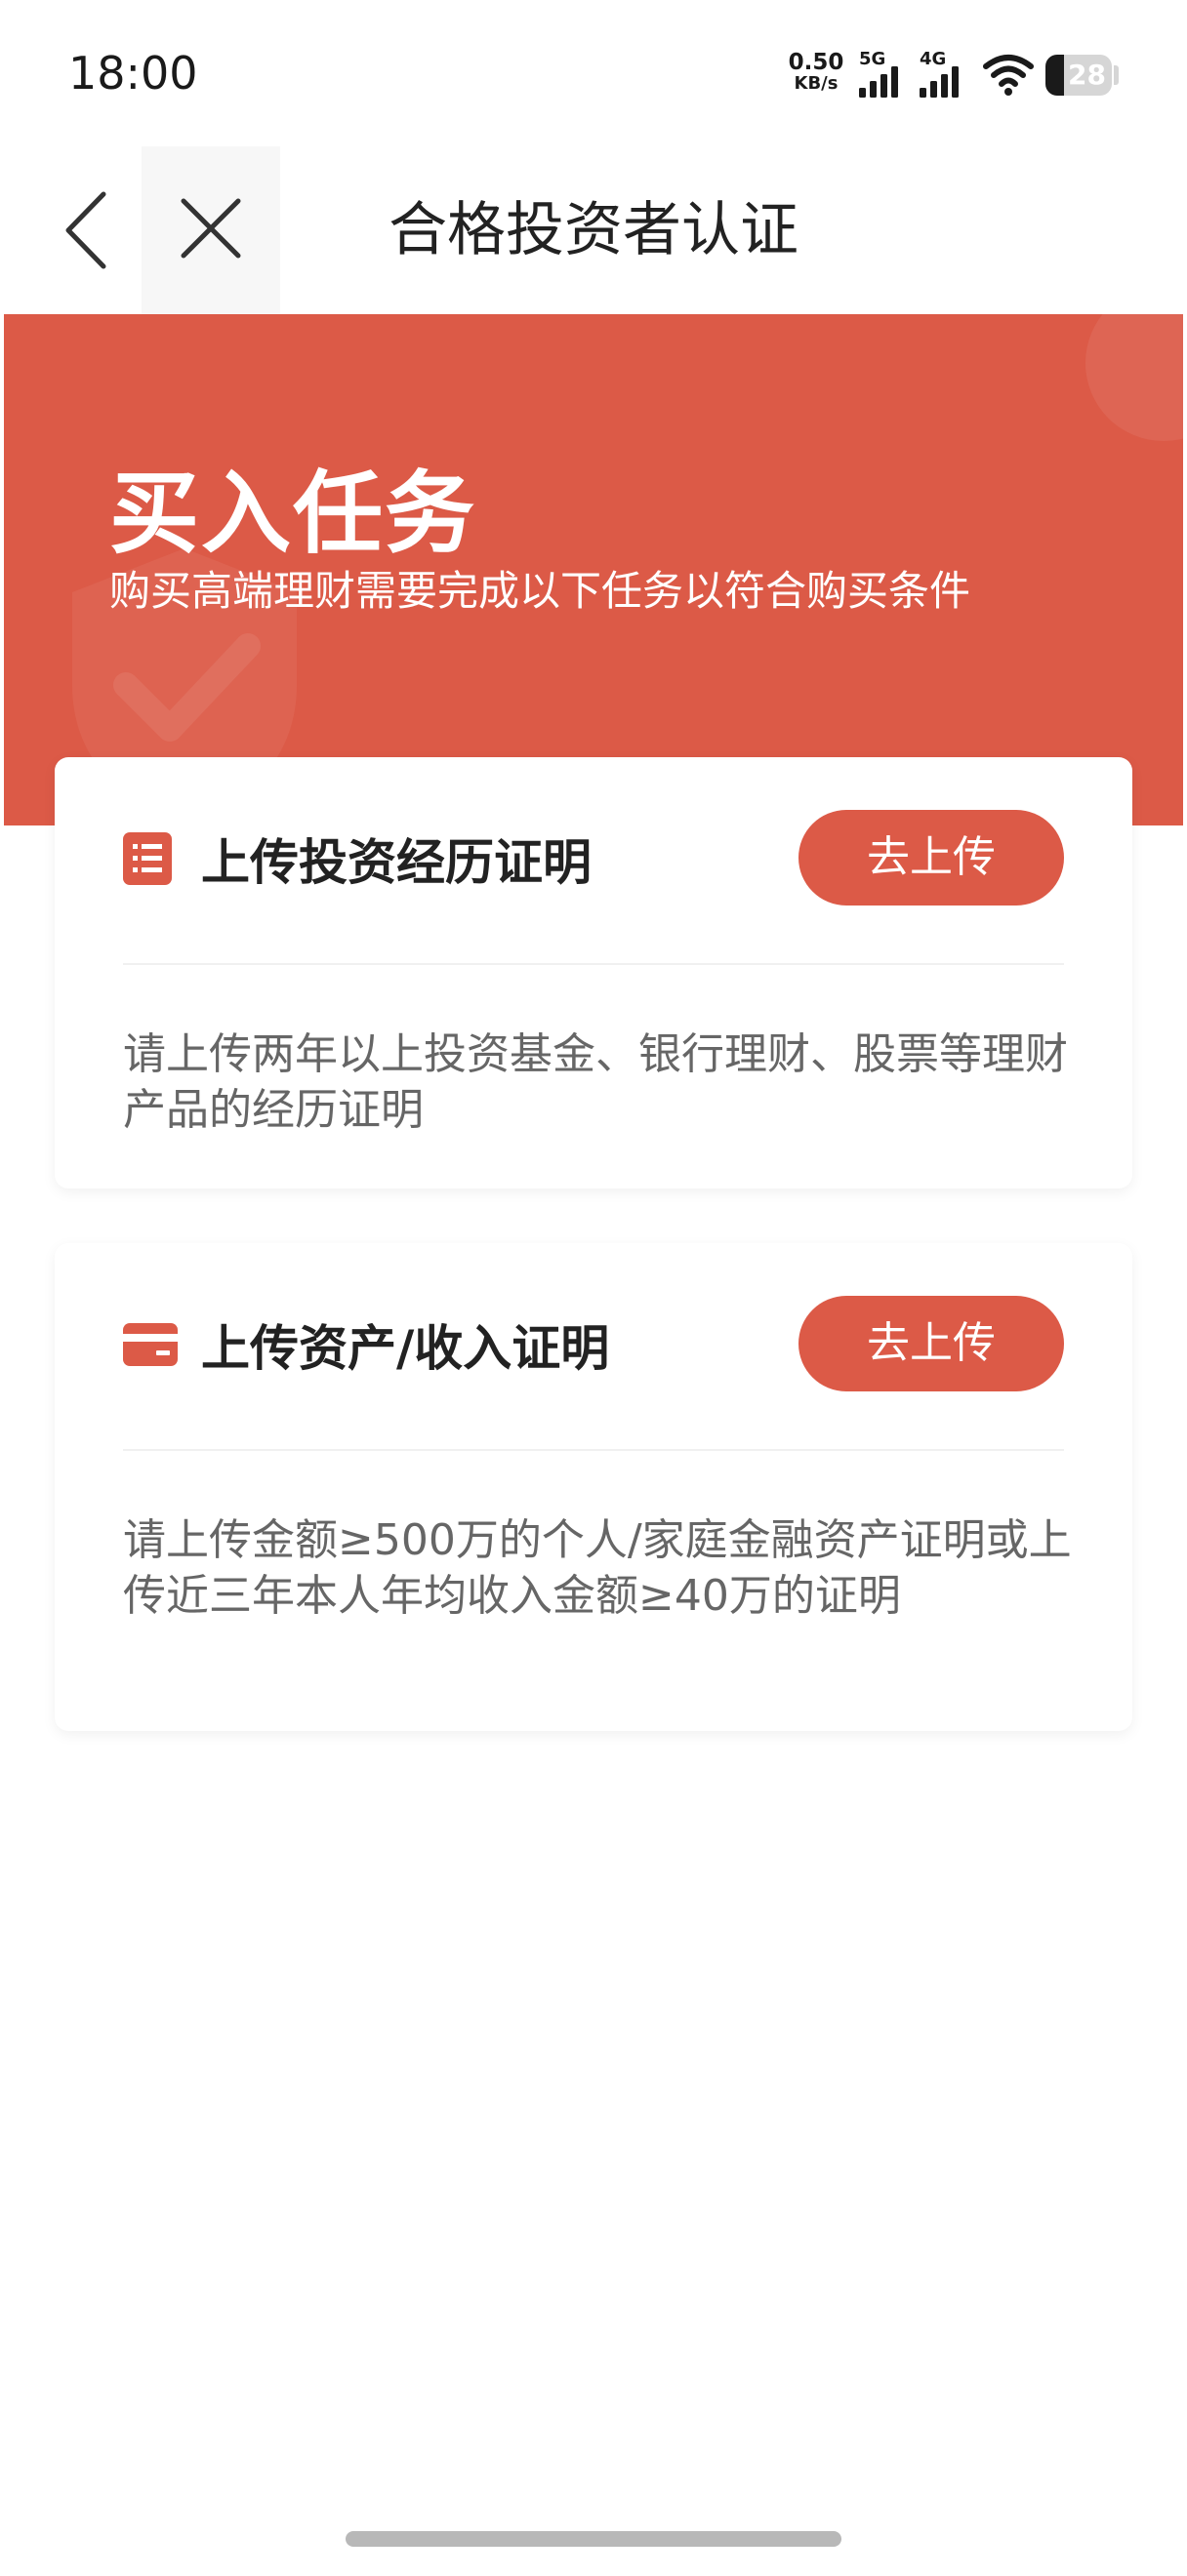 The height and width of the screenshot is (2576, 1187). Describe the element at coordinates (816, 63) in the screenshot. I see `network-speed-value: 0.50` at that location.